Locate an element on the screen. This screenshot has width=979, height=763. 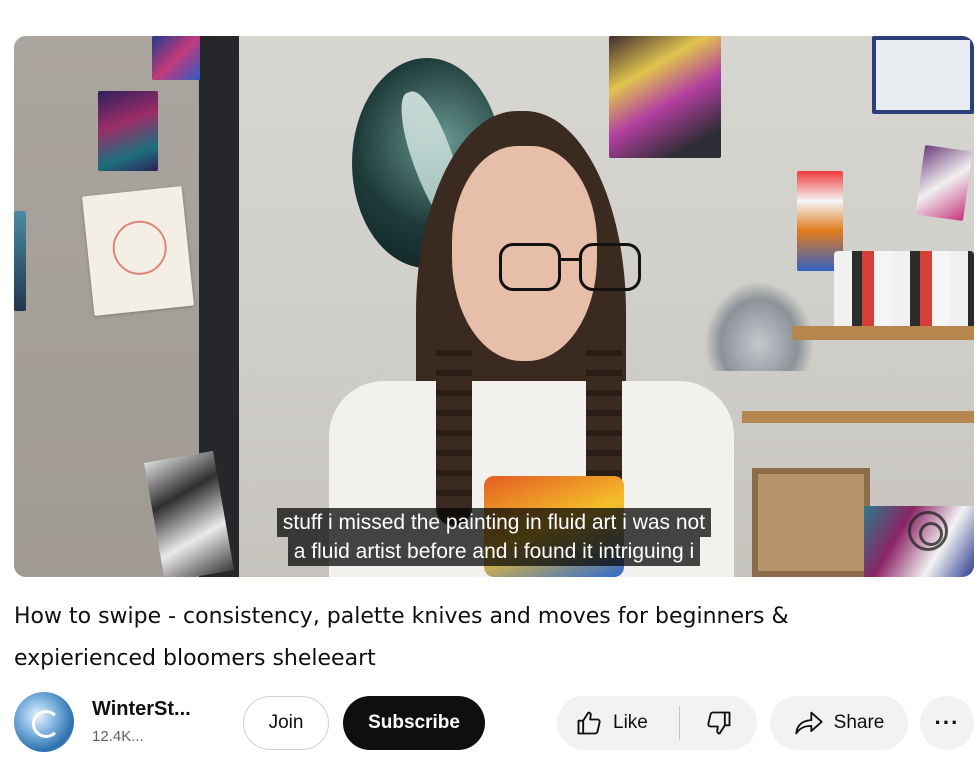
more-actions-button: ··· is located at coordinates (947, 723).